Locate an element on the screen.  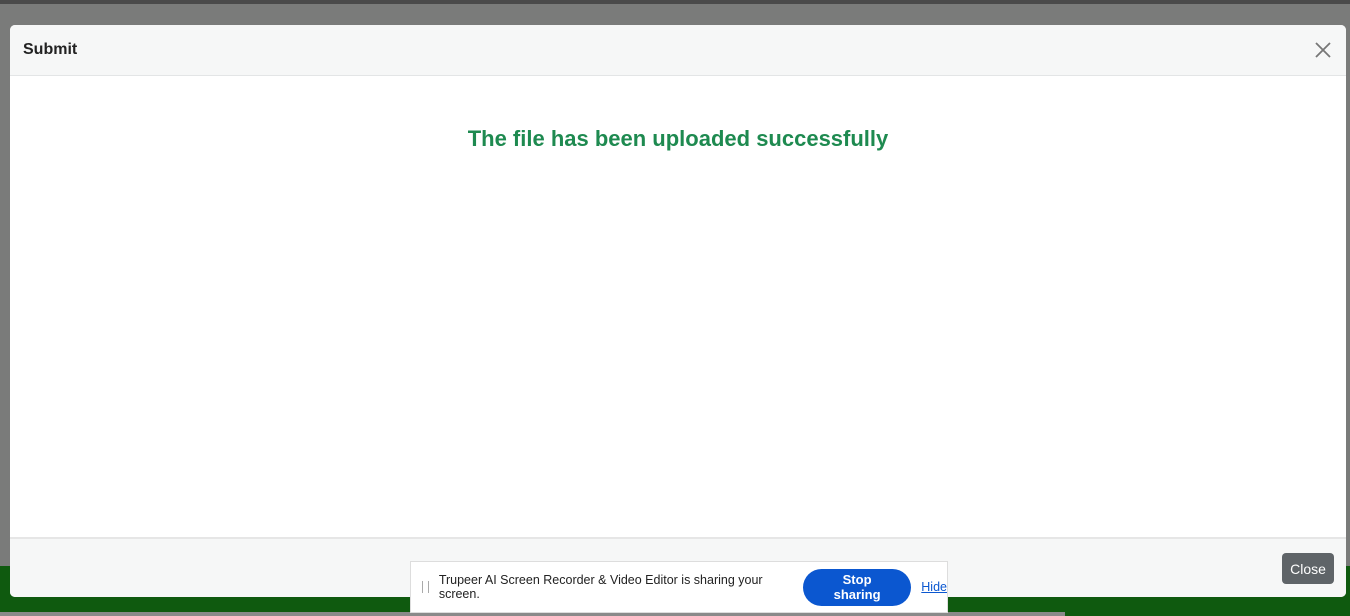
success-message: The file has been uploaded successfully is located at coordinates (678, 138).